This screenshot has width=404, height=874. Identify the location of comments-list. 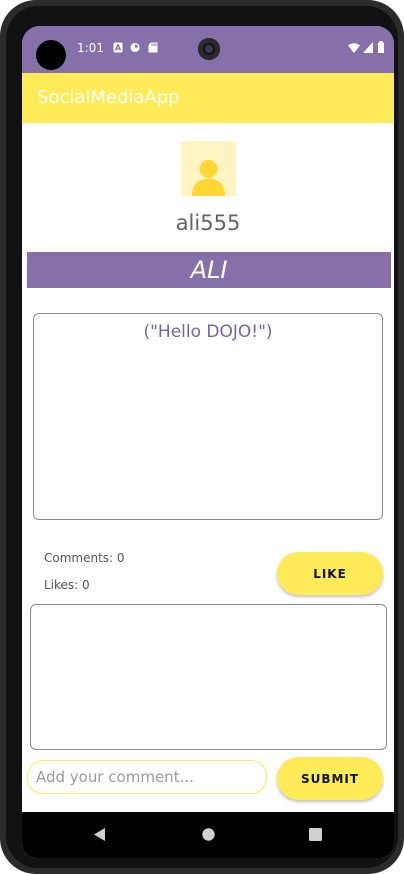
(208, 677).